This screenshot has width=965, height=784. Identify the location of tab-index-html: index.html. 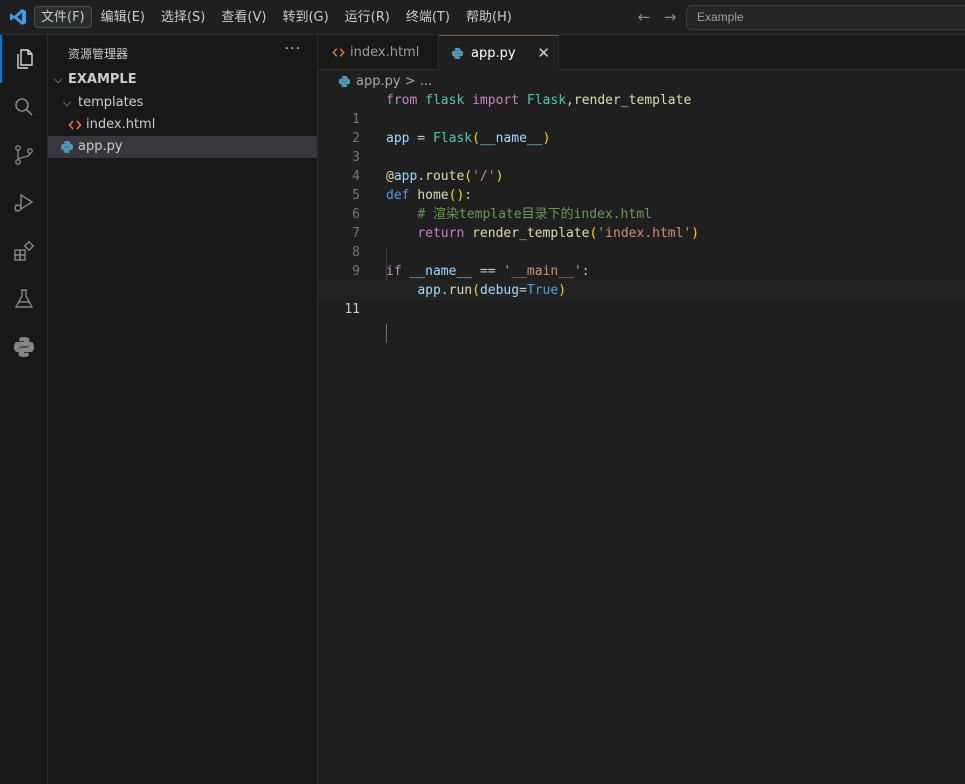
(378, 52).